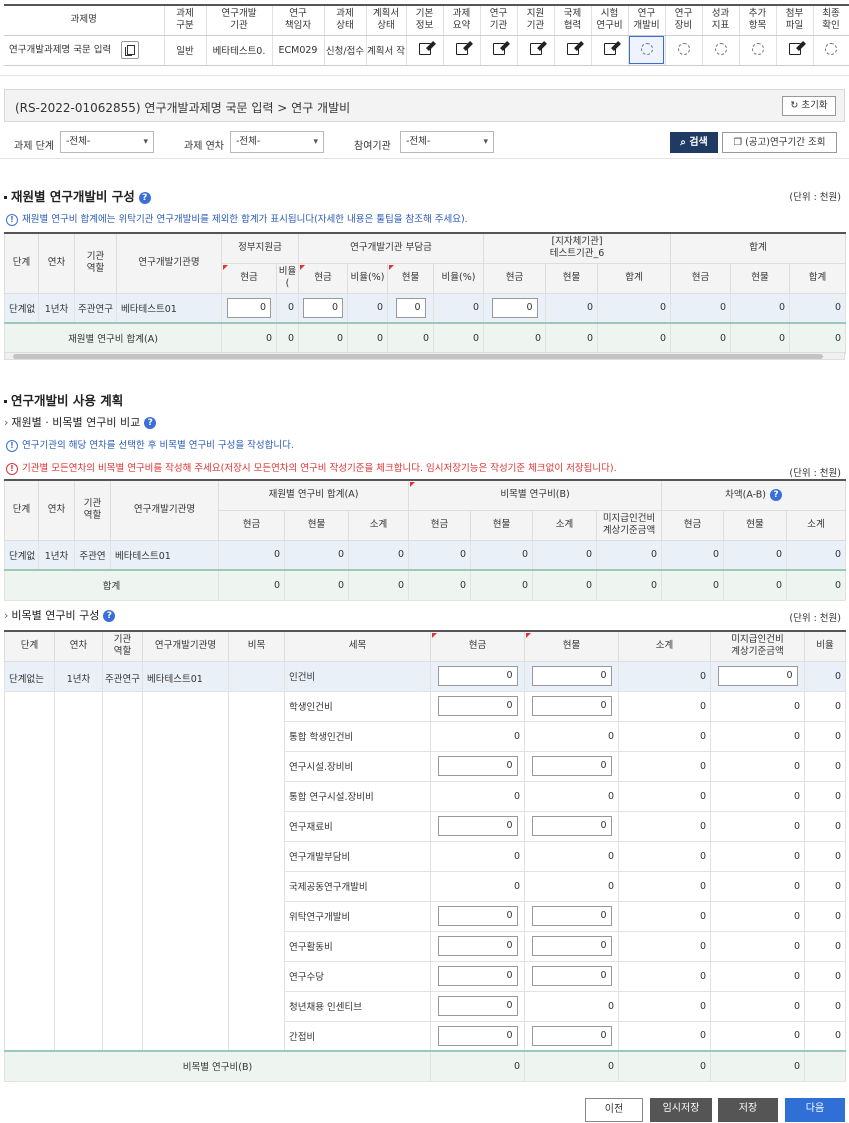 This screenshot has height=1123, width=849. What do you see at coordinates (647, 50) in the screenshot?
I see `step-rnd-cost` at bounding box center [647, 50].